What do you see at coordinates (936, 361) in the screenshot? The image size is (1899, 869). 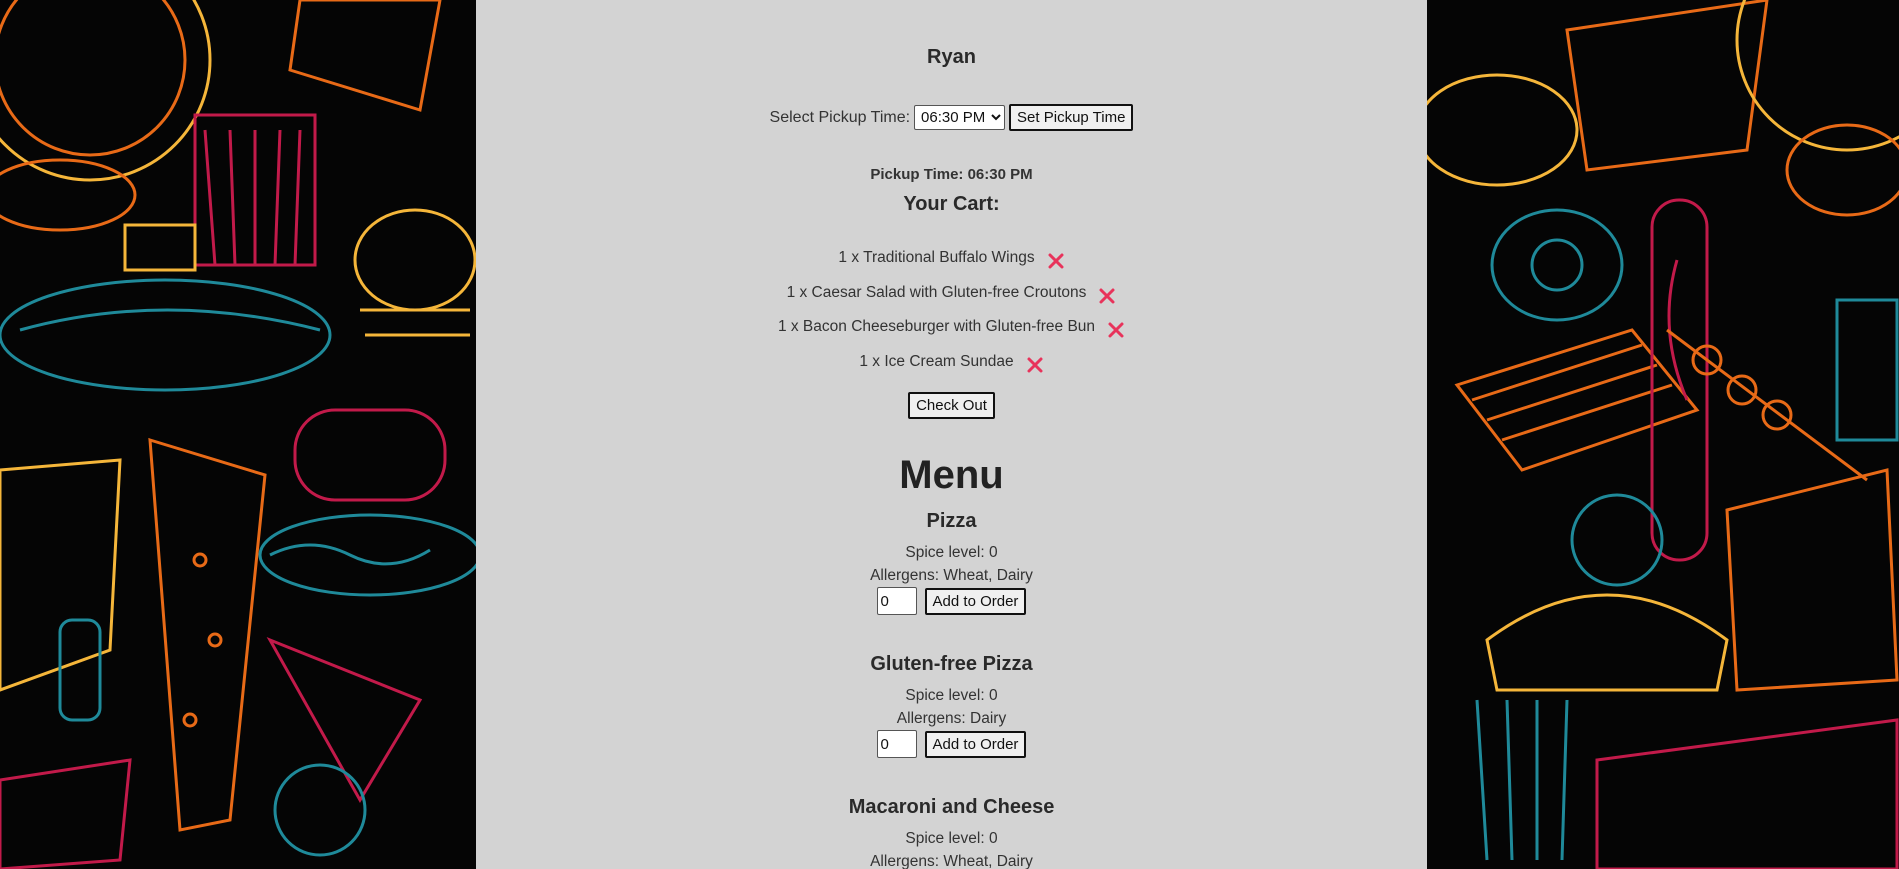 I see `cart-item-text: 1 x Ice Cream Sundae` at bounding box center [936, 361].